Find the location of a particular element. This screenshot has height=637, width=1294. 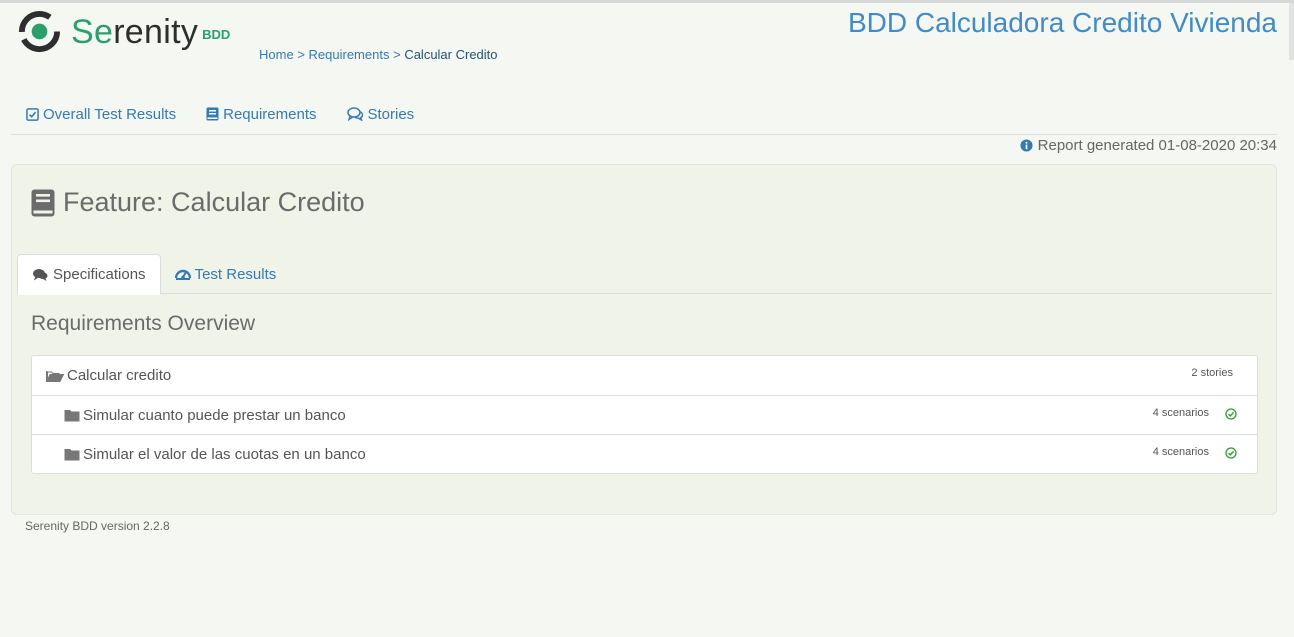

requirement-link: Calcular credito is located at coordinates (101, 375).